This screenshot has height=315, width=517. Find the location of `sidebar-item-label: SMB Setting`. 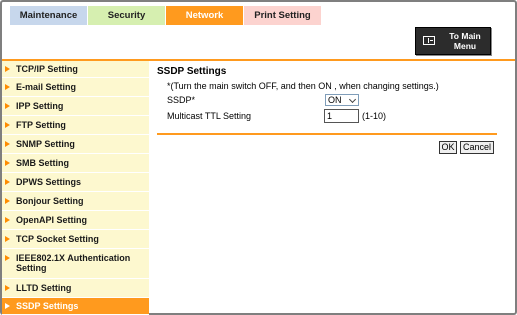

sidebar-item-label: SMB Setting is located at coordinates (42, 163).